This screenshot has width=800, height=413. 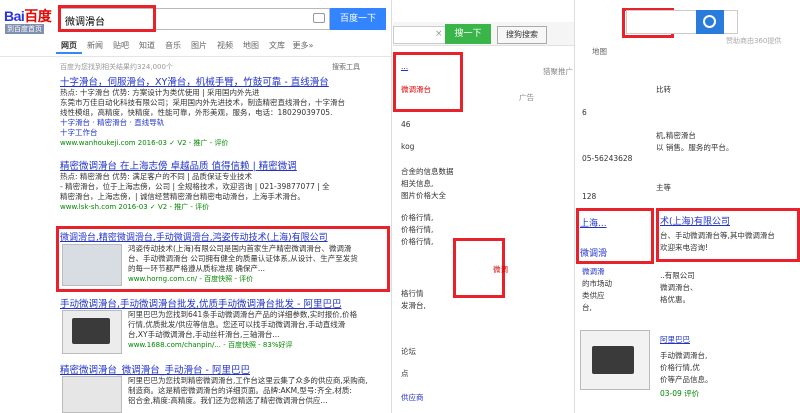 What do you see at coordinates (225, 46) in the screenshot?
I see `tab-video: 视频` at bounding box center [225, 46].